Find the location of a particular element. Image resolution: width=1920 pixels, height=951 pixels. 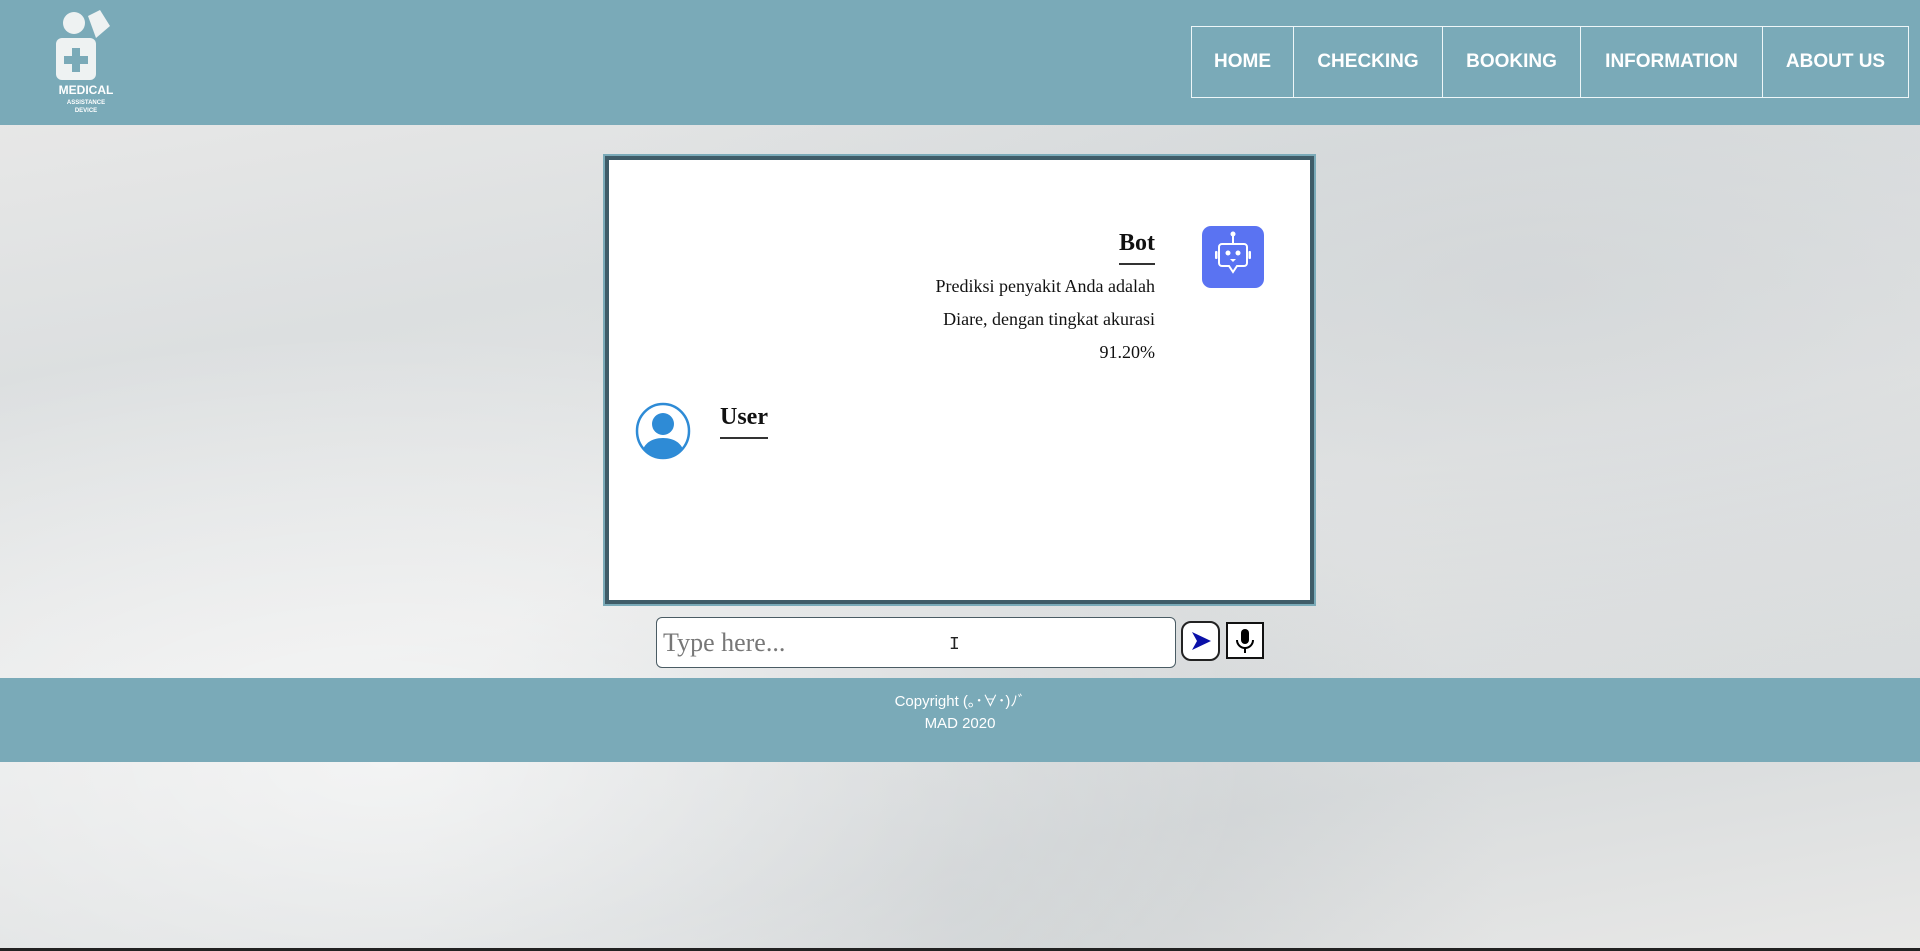

send-arrow-icon is located at coordinates (1201, 641).